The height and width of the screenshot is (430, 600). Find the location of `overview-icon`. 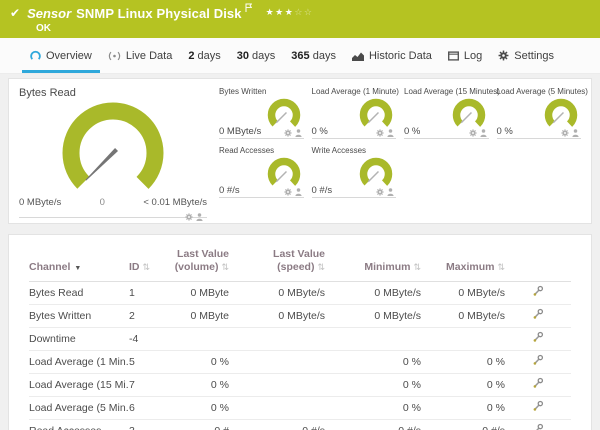

overview-icon is located at coordinates (35, 55).